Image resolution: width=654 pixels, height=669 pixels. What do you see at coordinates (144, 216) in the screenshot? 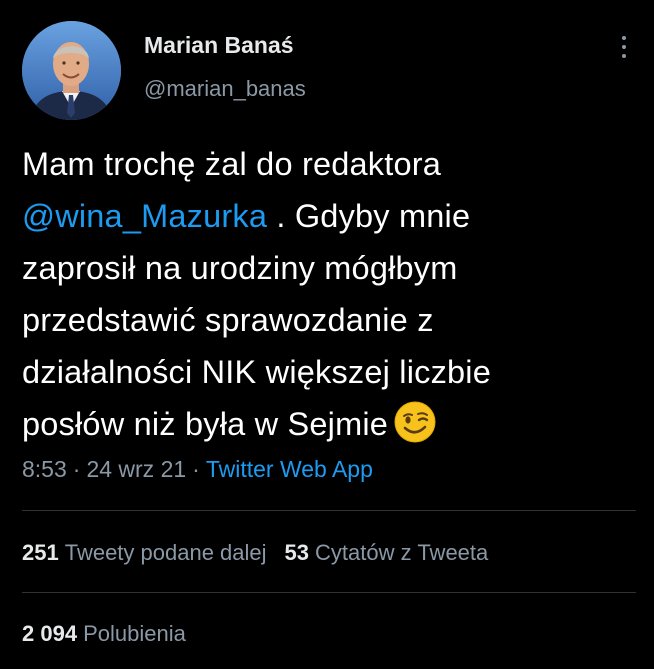
I see `mention-link: @wina_Mazurka` at bounding box center [144, 216].